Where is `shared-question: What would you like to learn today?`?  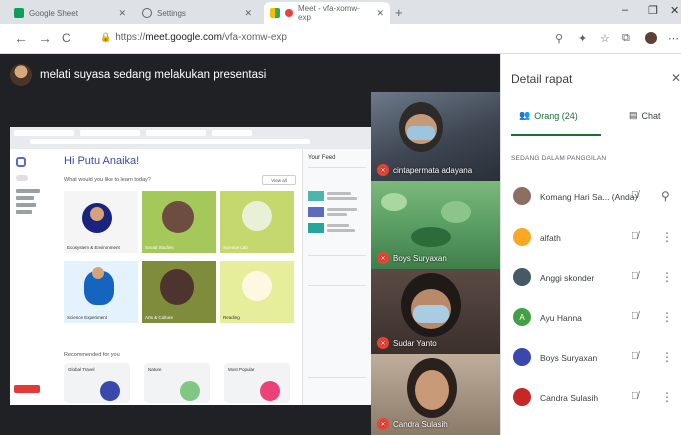
shared-question: What would you like to learn today? is located at coordinates (107, 180).